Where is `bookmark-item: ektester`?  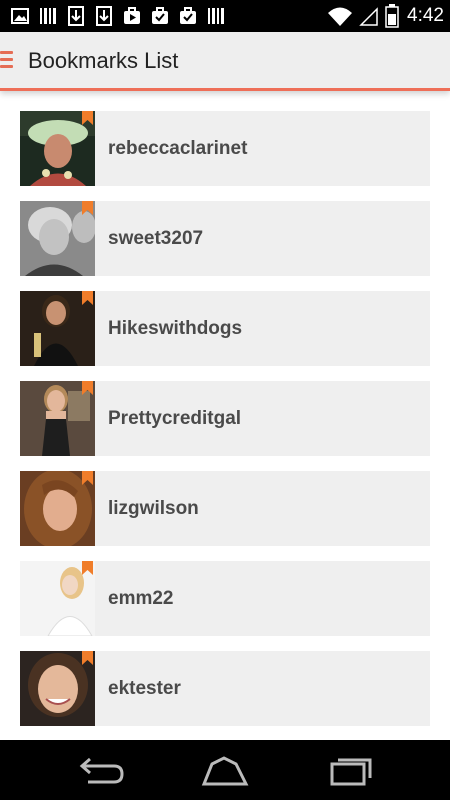
bookmark-item: ektester is located at coordinates (225, 688).